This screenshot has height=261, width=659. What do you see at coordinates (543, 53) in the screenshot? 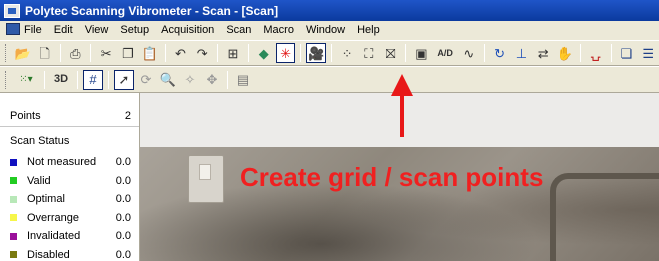
I see `arrows-icon: ⇄` at bounding box center [543, 53].